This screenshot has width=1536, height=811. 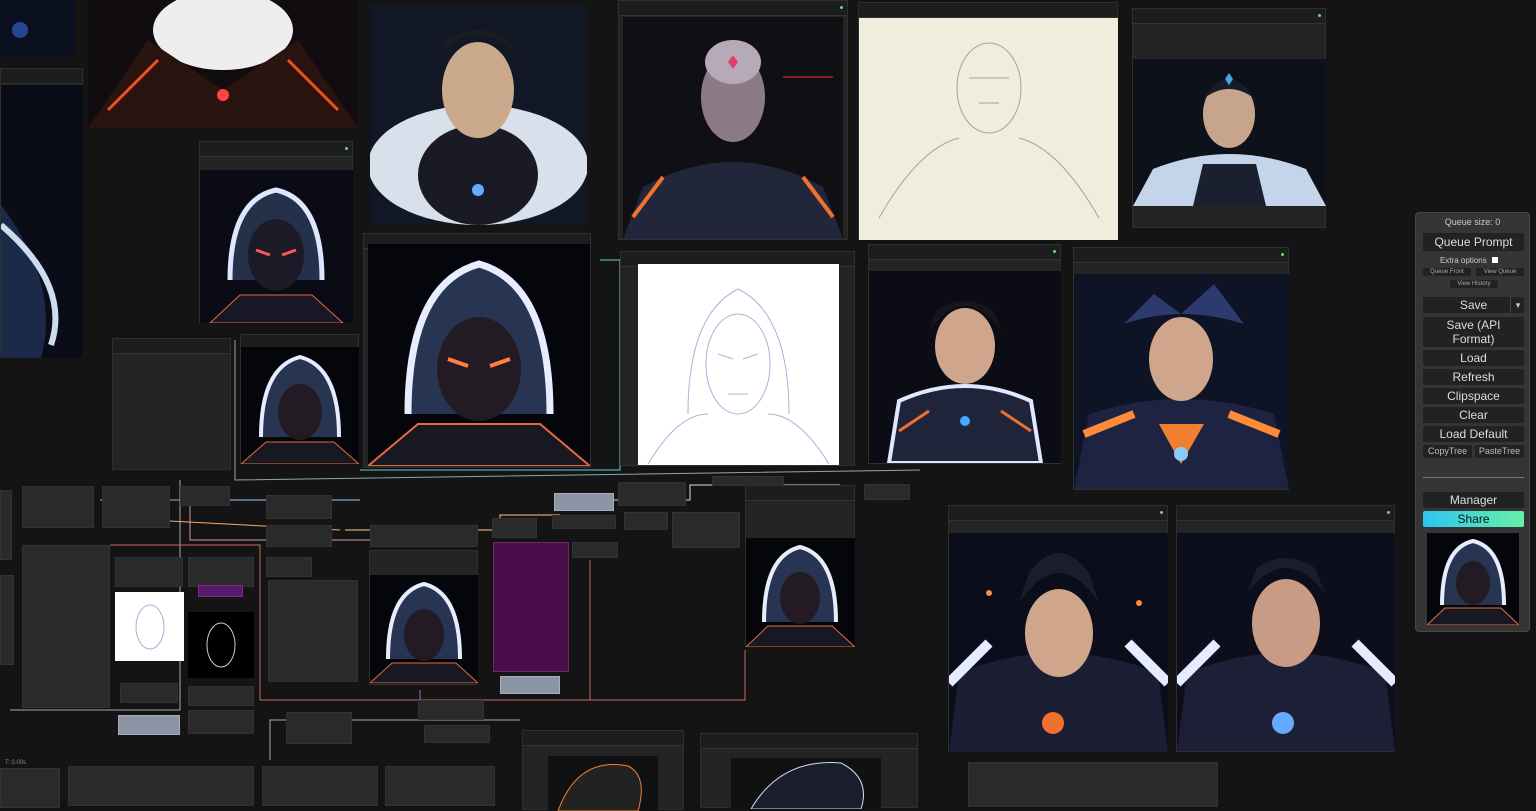 What do you see at coordinates (16, 763) in the screenshot?
I see `timer-readout: T: 0.00s` at bounding box center [16, 763].